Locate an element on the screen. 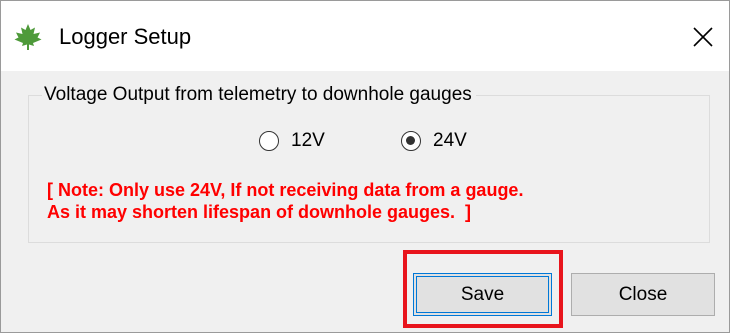 This screenshot has height=333, width=730. save-button: Save is located at coordinates (482, 294).